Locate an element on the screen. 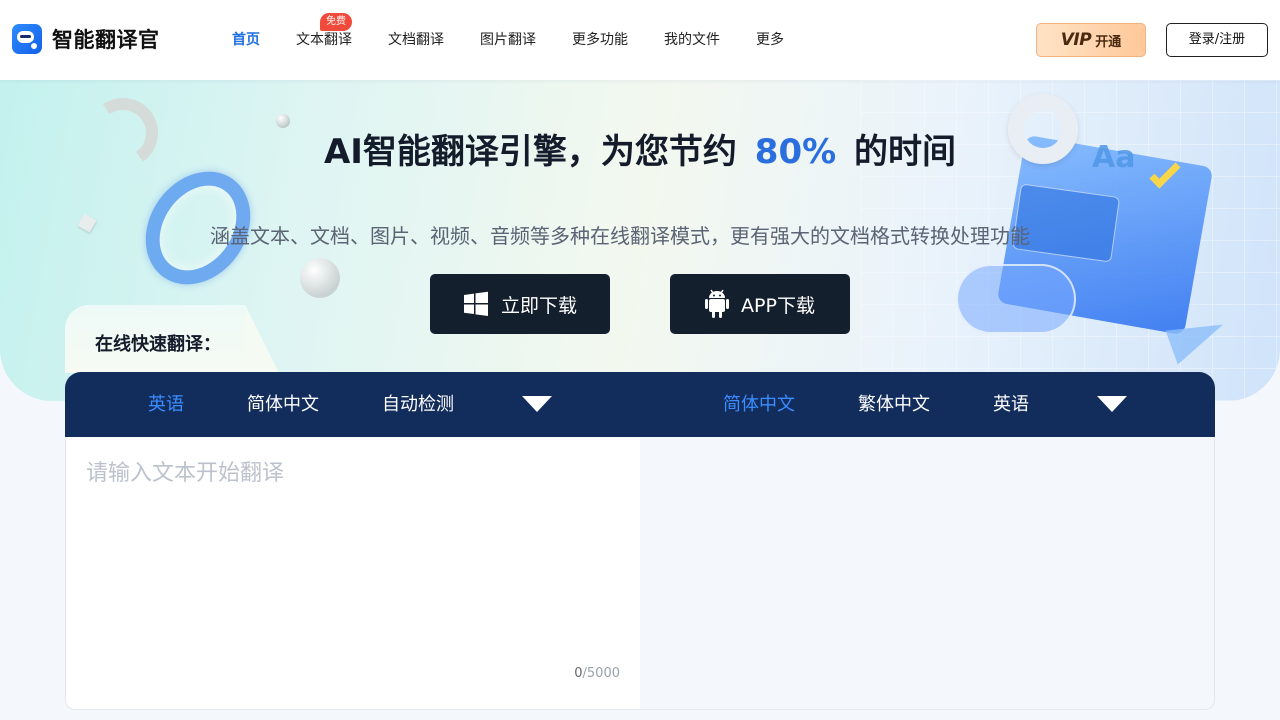 The height and width of the screenshot is (720, 1280). nav-more: 更多 is located at coordinates (770, 40).